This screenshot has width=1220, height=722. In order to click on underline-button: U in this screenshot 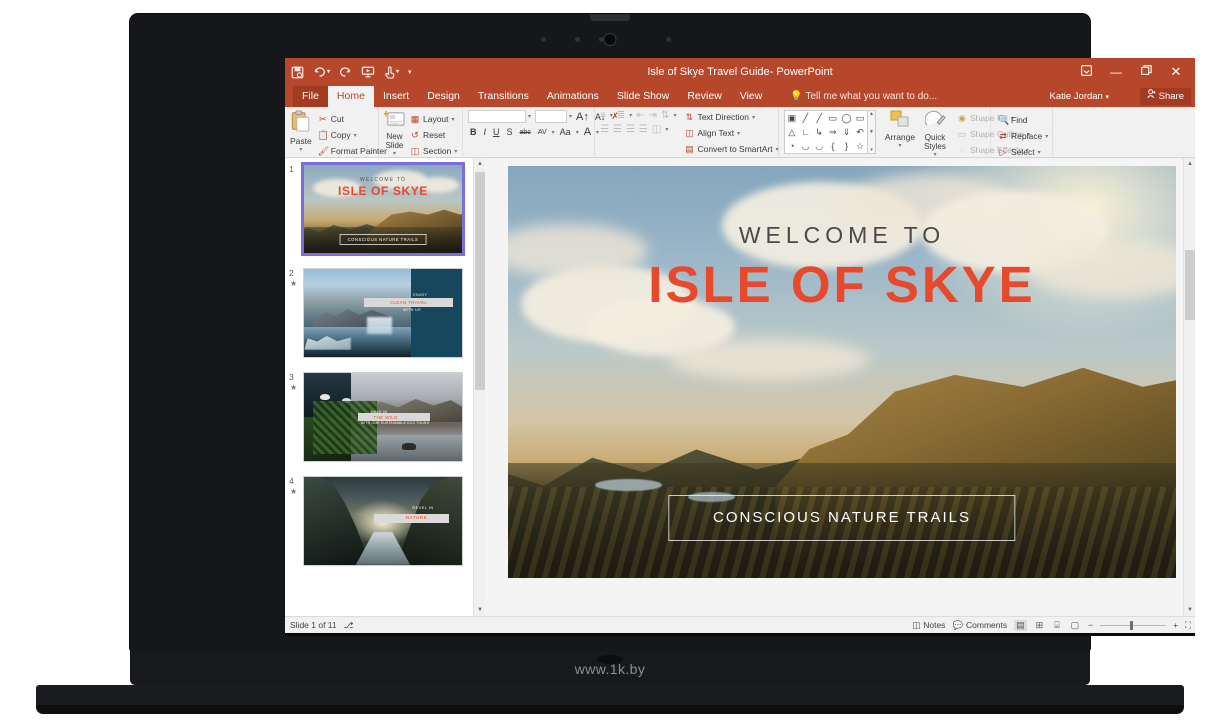, I will do `click(496, 132)`.